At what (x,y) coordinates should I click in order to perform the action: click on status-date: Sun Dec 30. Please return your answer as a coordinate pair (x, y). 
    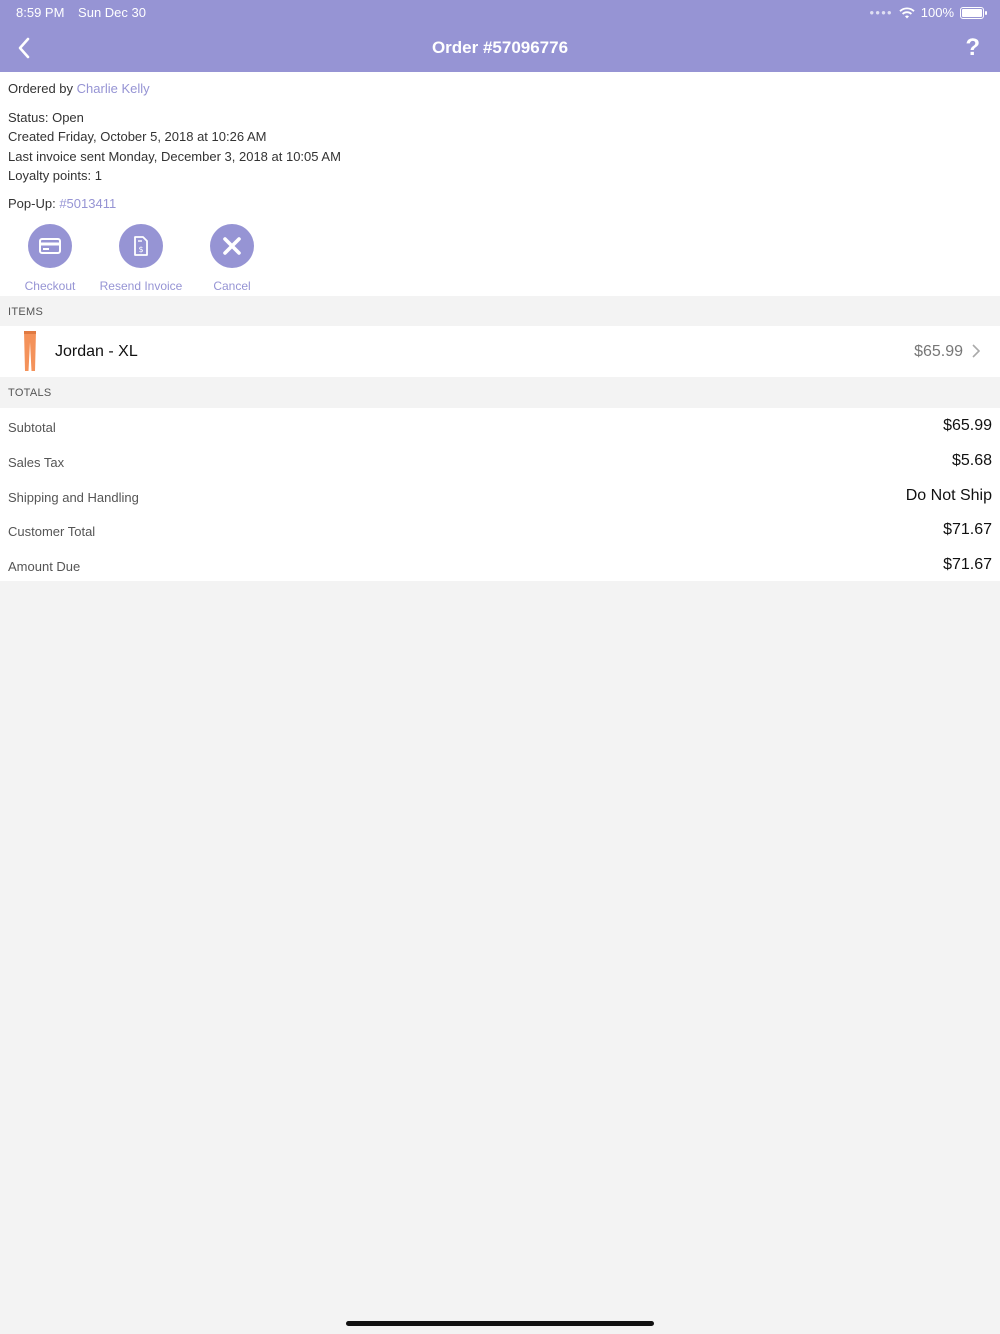
    Looking at the image, I should click on (112, 12).